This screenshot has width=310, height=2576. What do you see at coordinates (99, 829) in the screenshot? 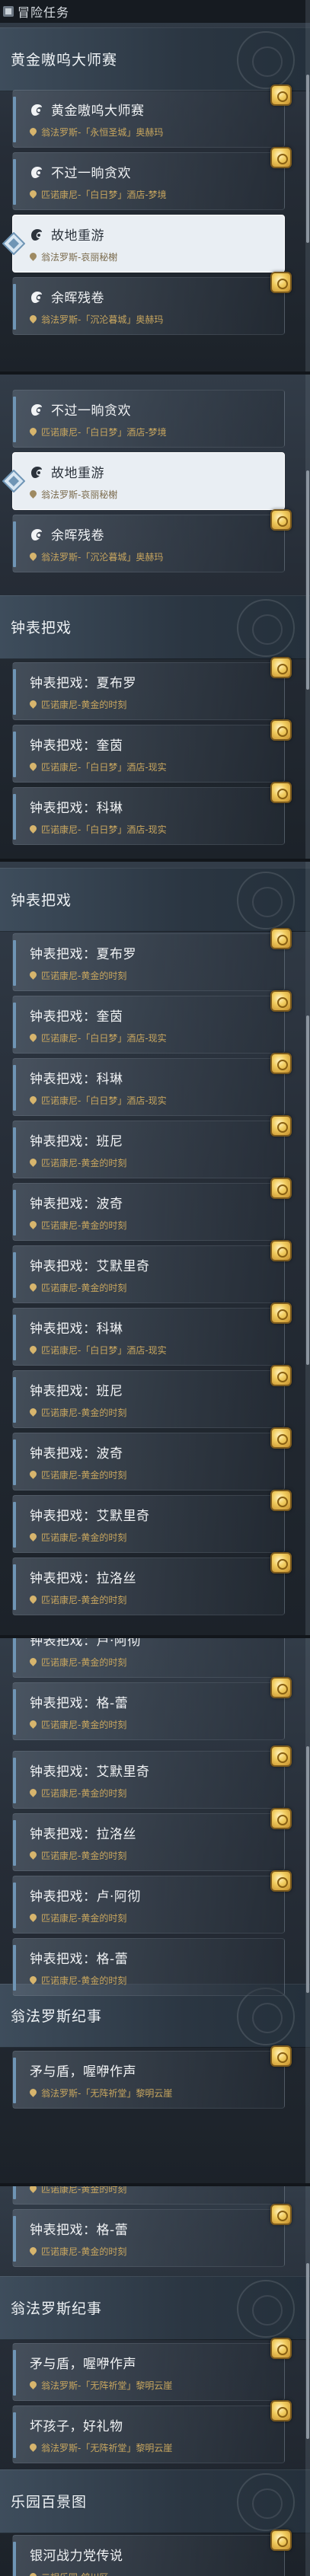
I see `quest-location: 匹诺康尼-「白日梦」酒店-现实` at bounding box center [99, 829].